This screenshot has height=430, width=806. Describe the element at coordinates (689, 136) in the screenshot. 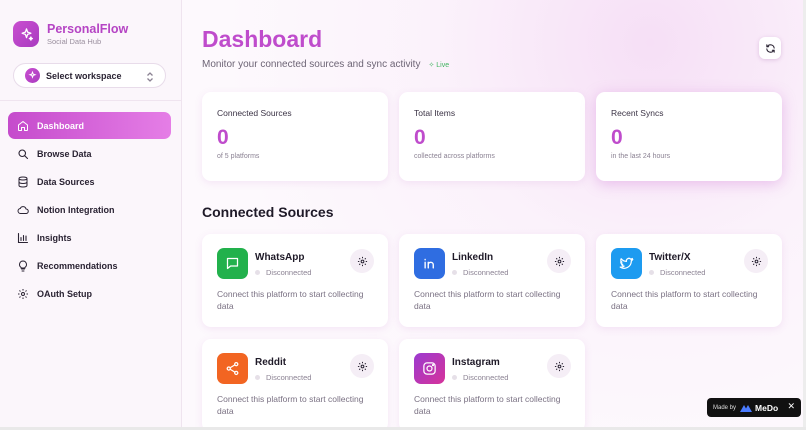

I see `stat-card-recent-syncs: Recent Syncs 0 in the last 24 hours` at that location.